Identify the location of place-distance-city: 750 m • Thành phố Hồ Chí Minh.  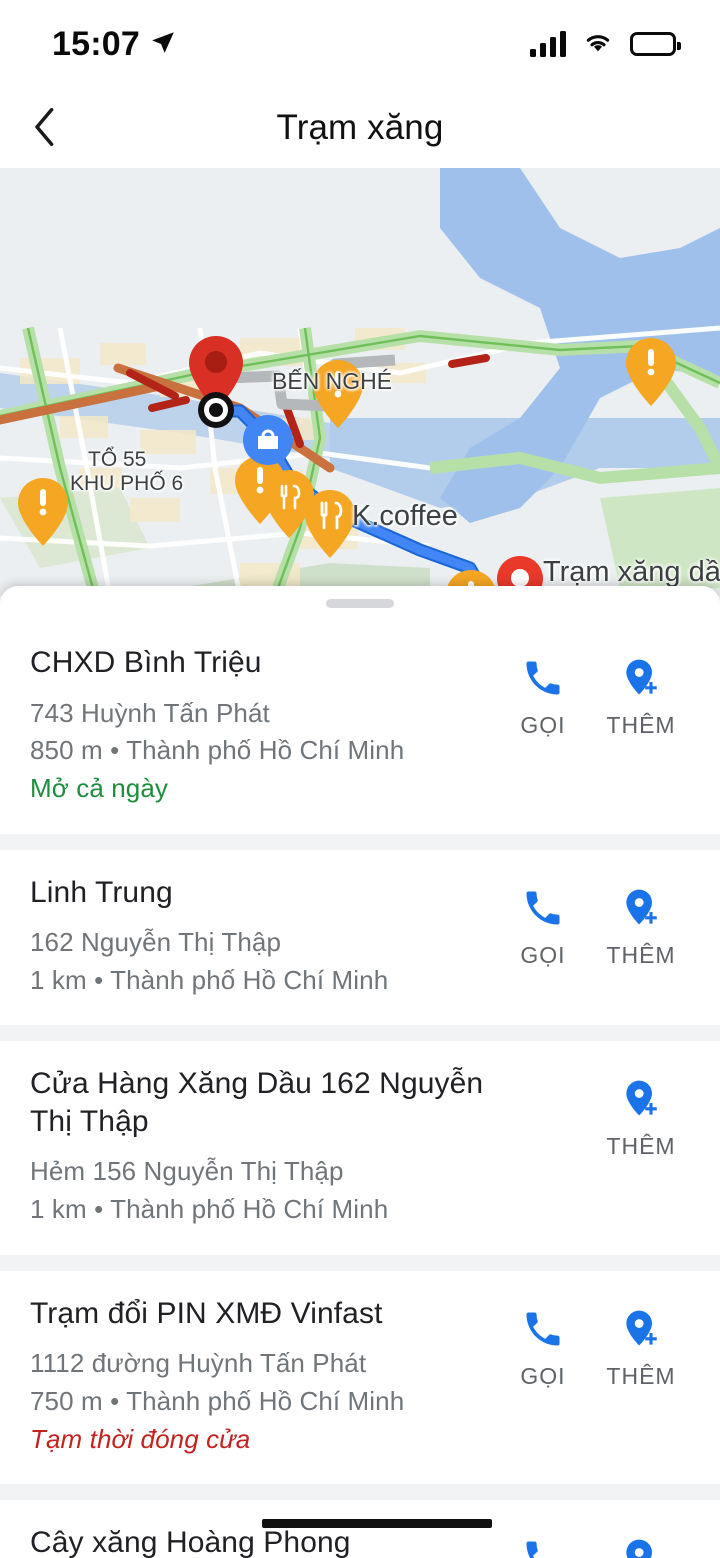
(217, 1401).